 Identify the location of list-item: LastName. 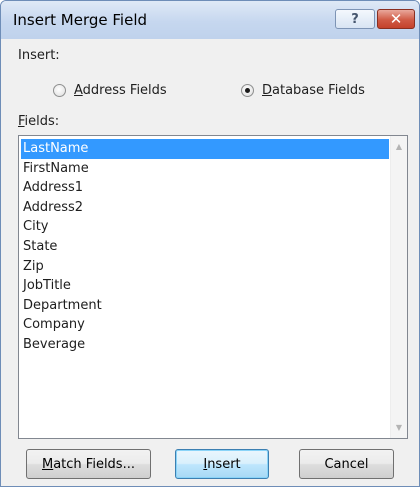
(205, 149).